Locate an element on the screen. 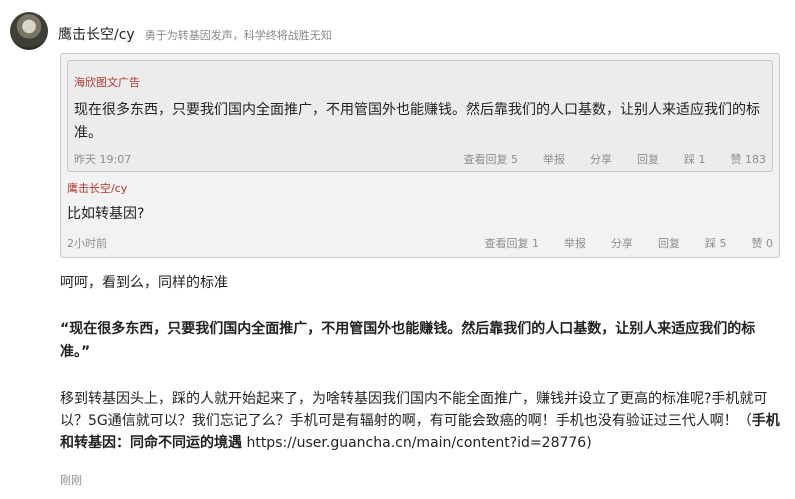 Image resolution: width=795 pixels, height=499 pixels. view-replies-button: 查看回复 5 is located at coordinates (491, 159).